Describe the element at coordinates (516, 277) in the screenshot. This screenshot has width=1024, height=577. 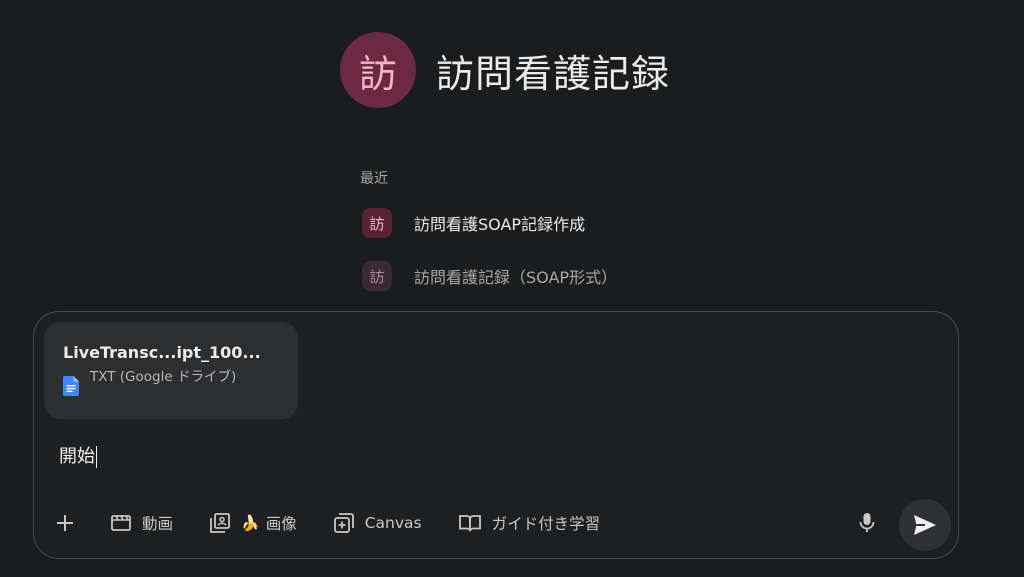
I see `recent-item-label: 訪問看護記録（SOAP形式）` at that location.